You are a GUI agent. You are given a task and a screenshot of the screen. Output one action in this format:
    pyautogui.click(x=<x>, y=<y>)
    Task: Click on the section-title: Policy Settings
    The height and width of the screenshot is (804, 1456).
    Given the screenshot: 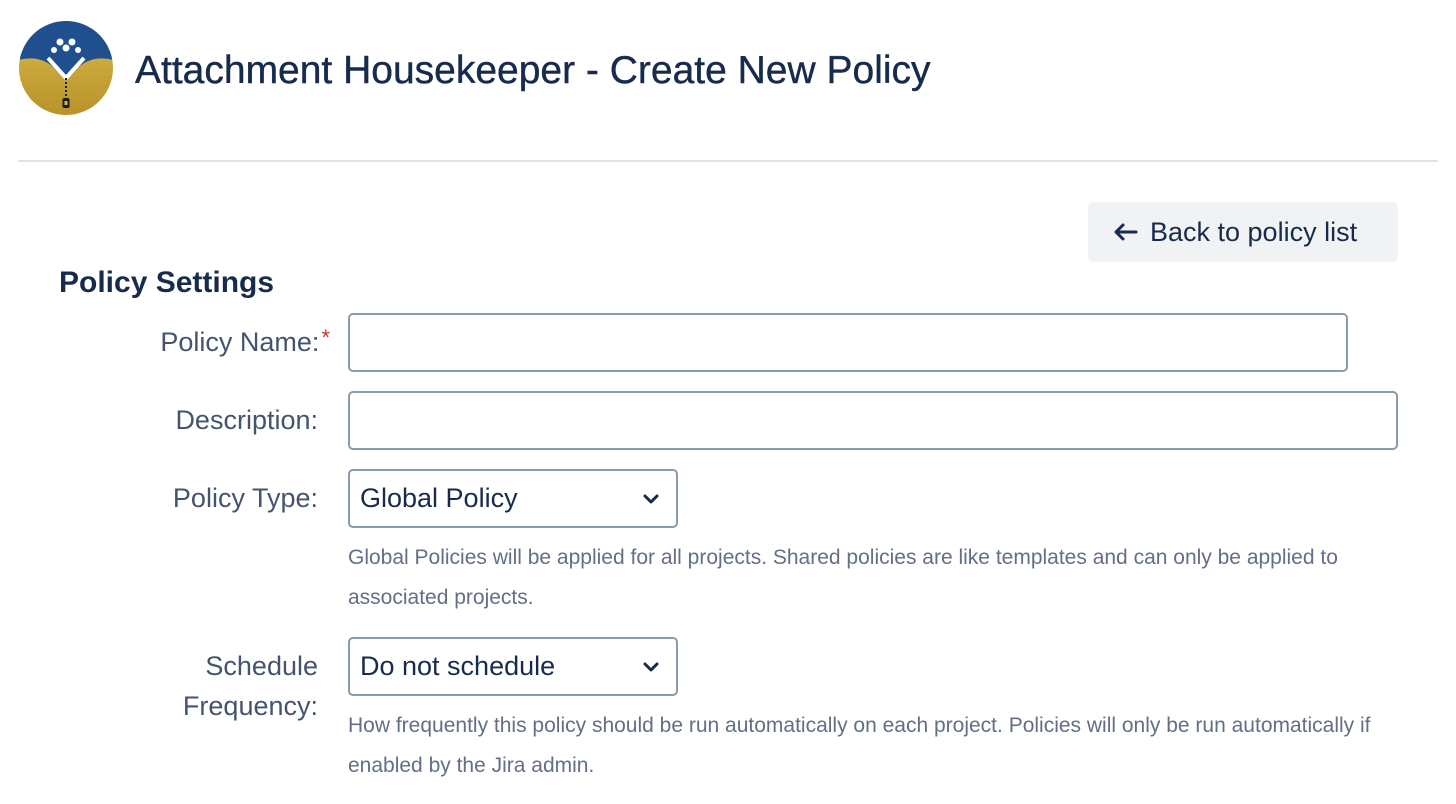 What is the action you would take?
    pyautogui.click(x=167, y=282)
    